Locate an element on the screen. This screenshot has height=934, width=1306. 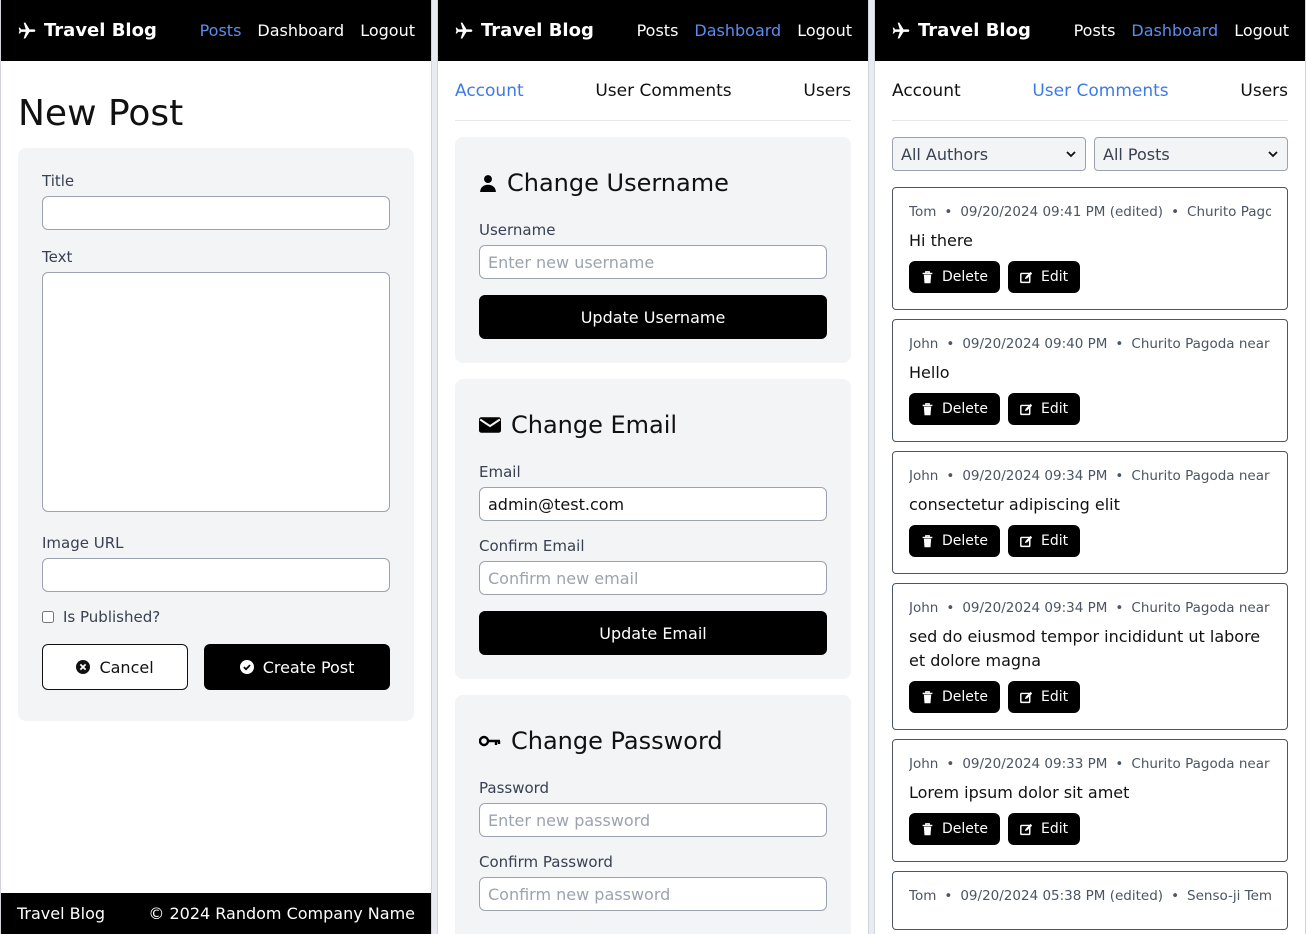
title-label: Title is located at coordinates (58, 181).